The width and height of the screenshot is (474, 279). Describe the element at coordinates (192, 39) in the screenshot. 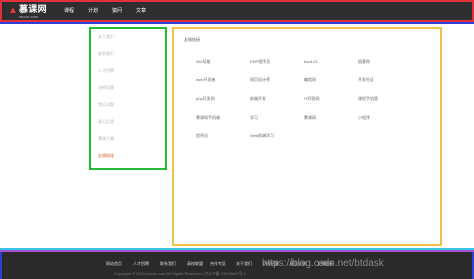

I see `panel-title: 友情链接` at that location.